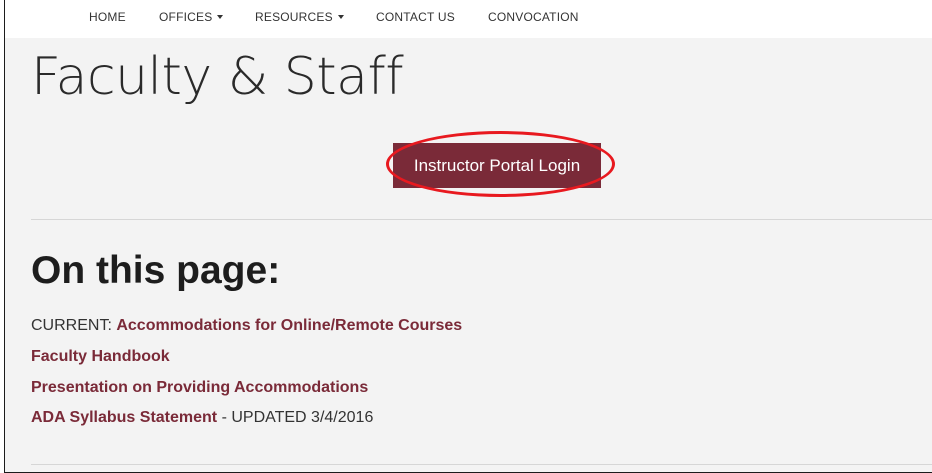 Image resolution: width=932 pixels, height=473 pixels. I want to click on nav-item-label: HOME, so click(107, 17).